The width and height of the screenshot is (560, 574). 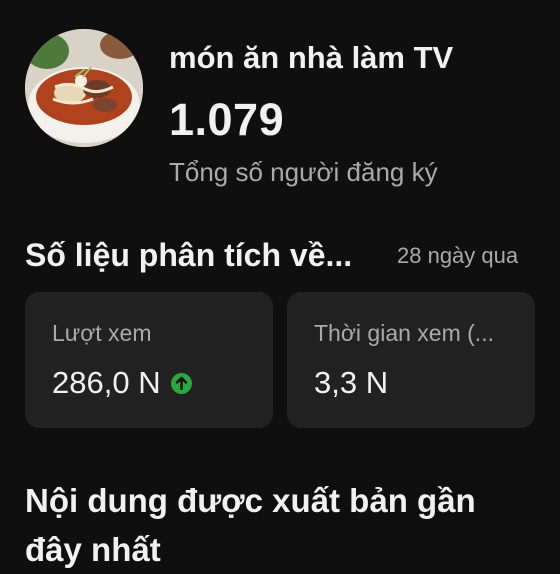 I want to click on watch-time-value-row: 3,3 N, so click(x=424, y=383).